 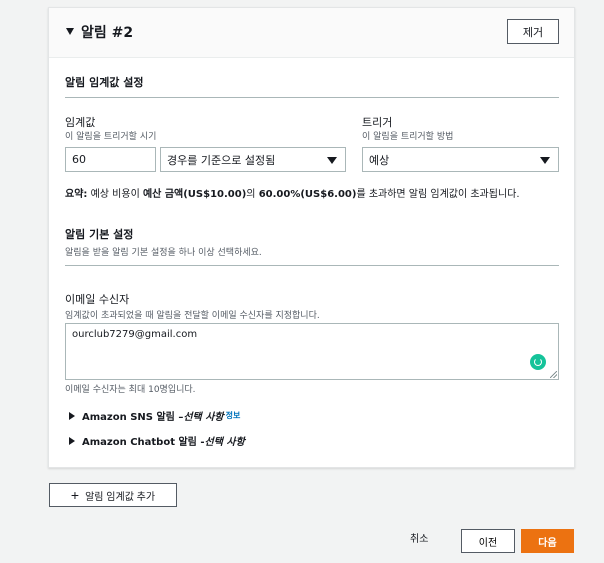 I want to click on threshold-type-select: 경우를 기준으로 설정됨, so click(x=253, y=159).